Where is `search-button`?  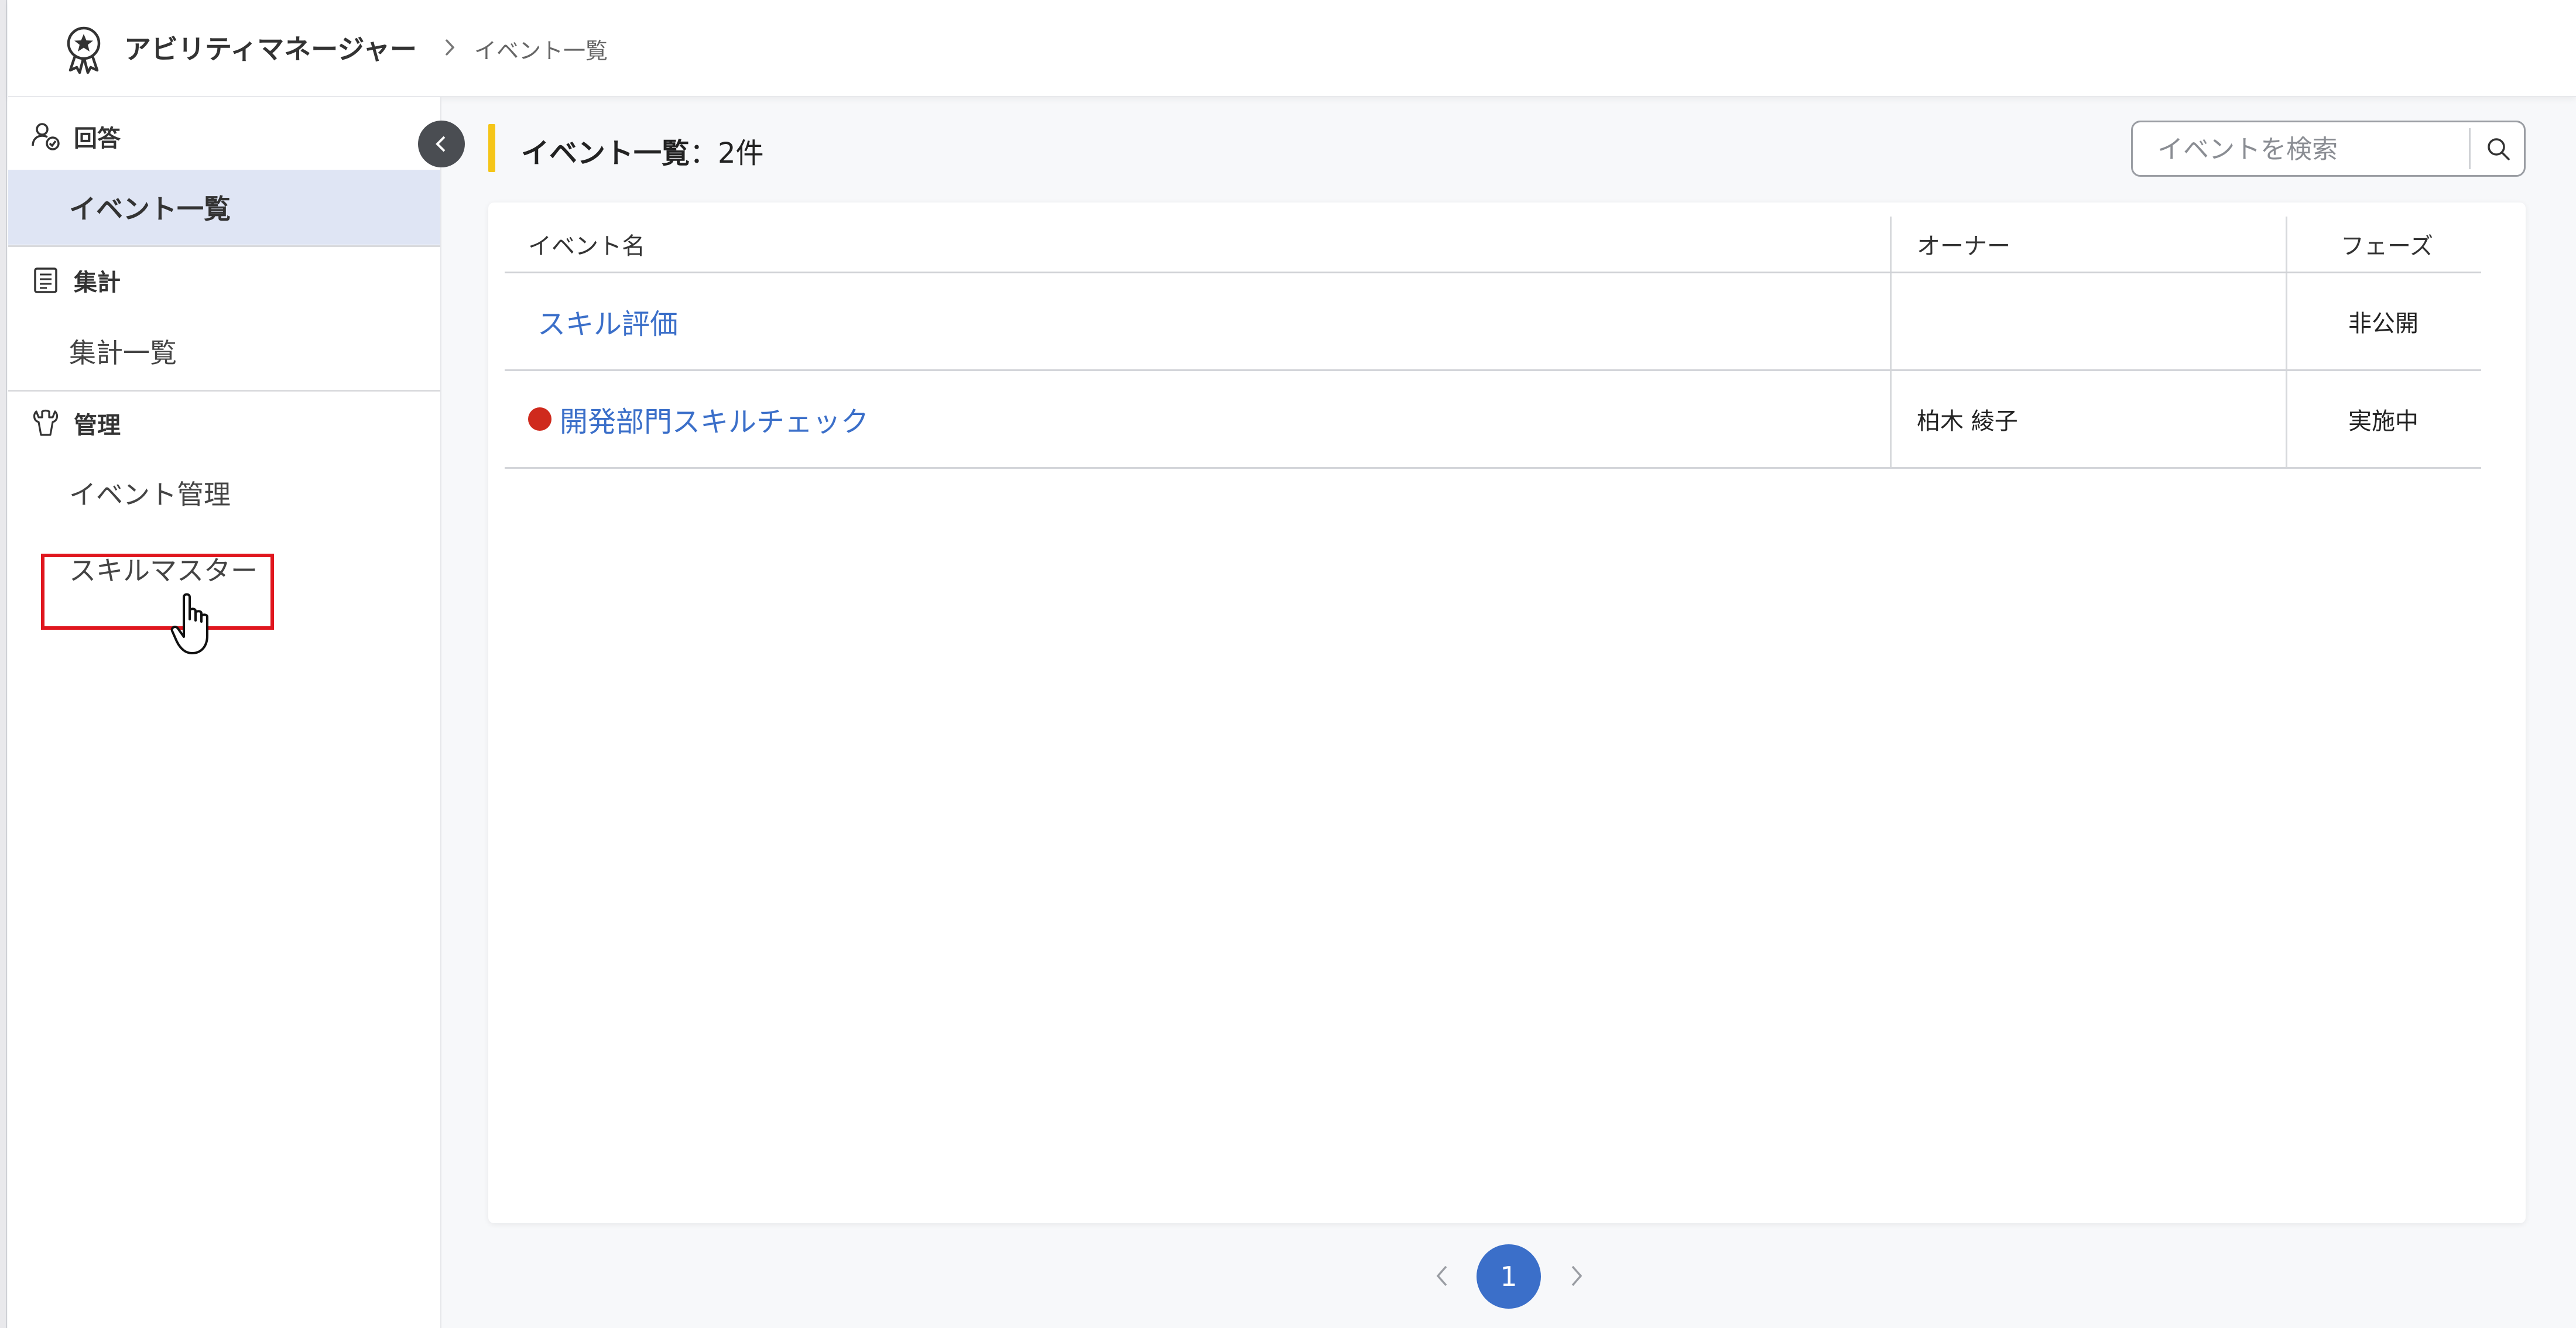 search-button is located at coordinates (2498, 148).